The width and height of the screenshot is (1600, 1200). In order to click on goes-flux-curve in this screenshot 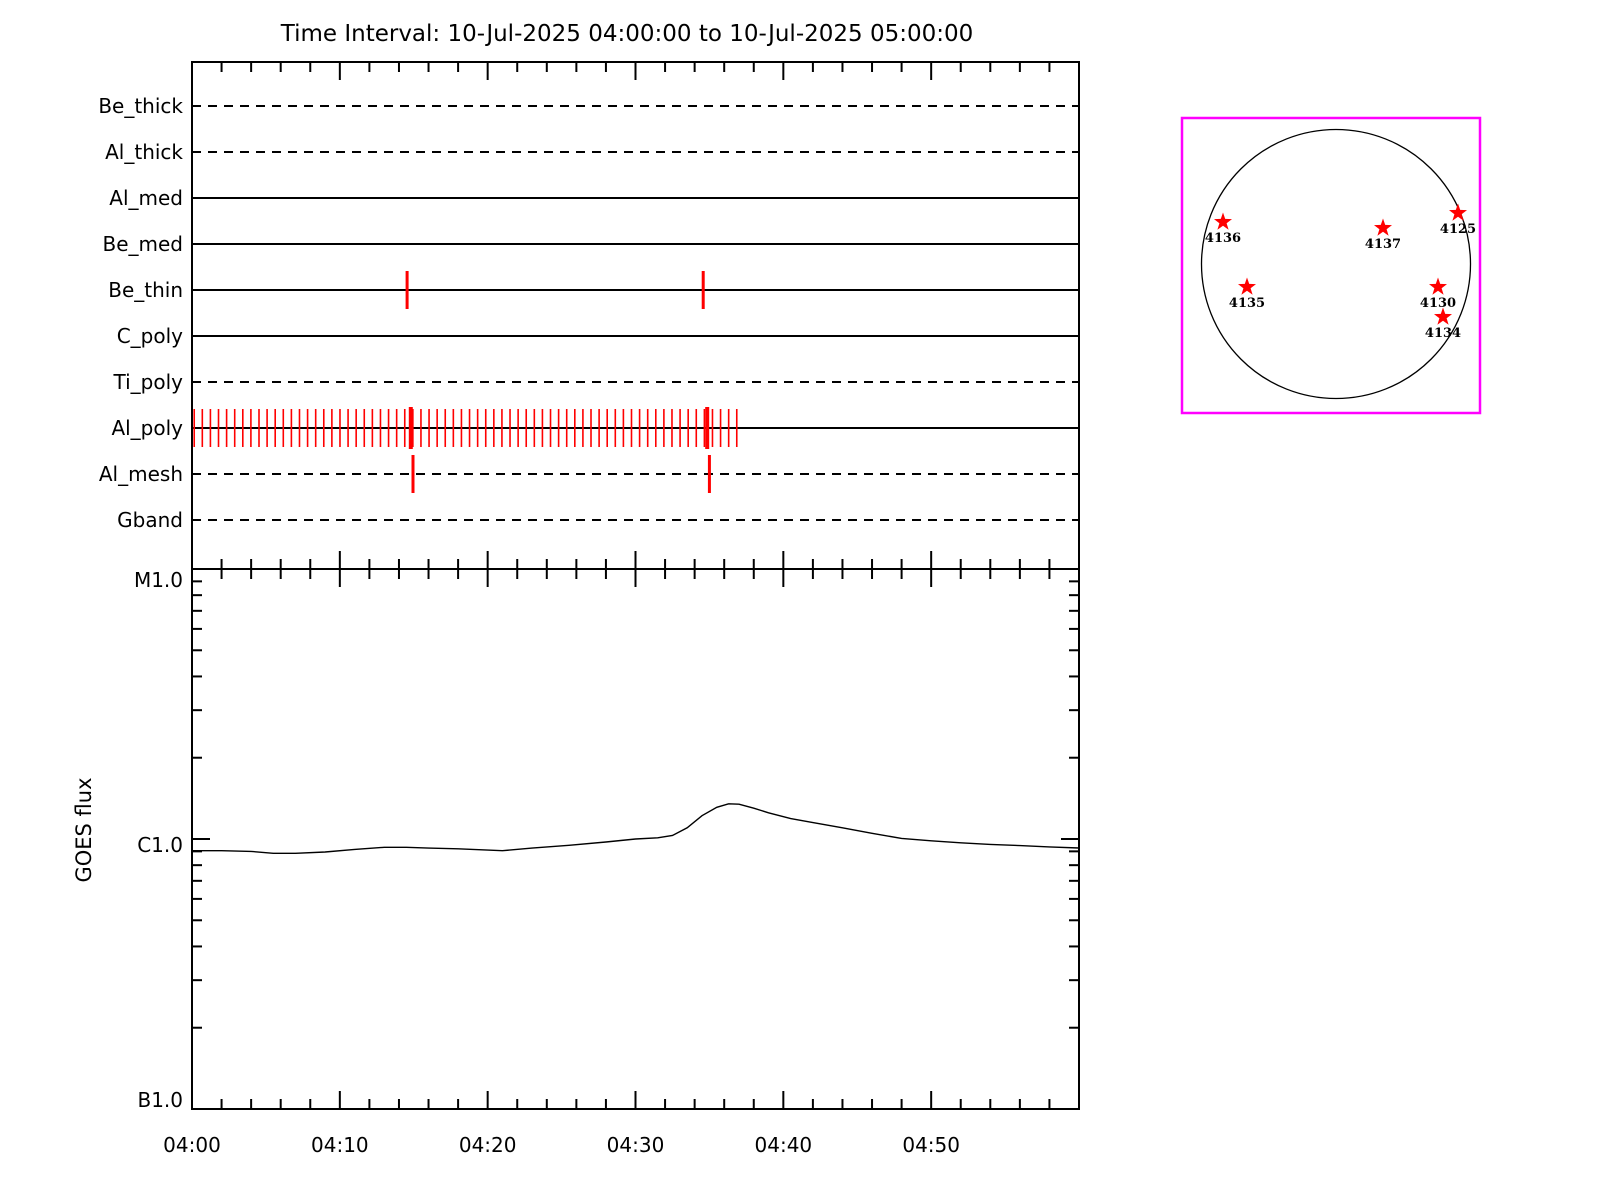, I will do `click(636, 828)`.